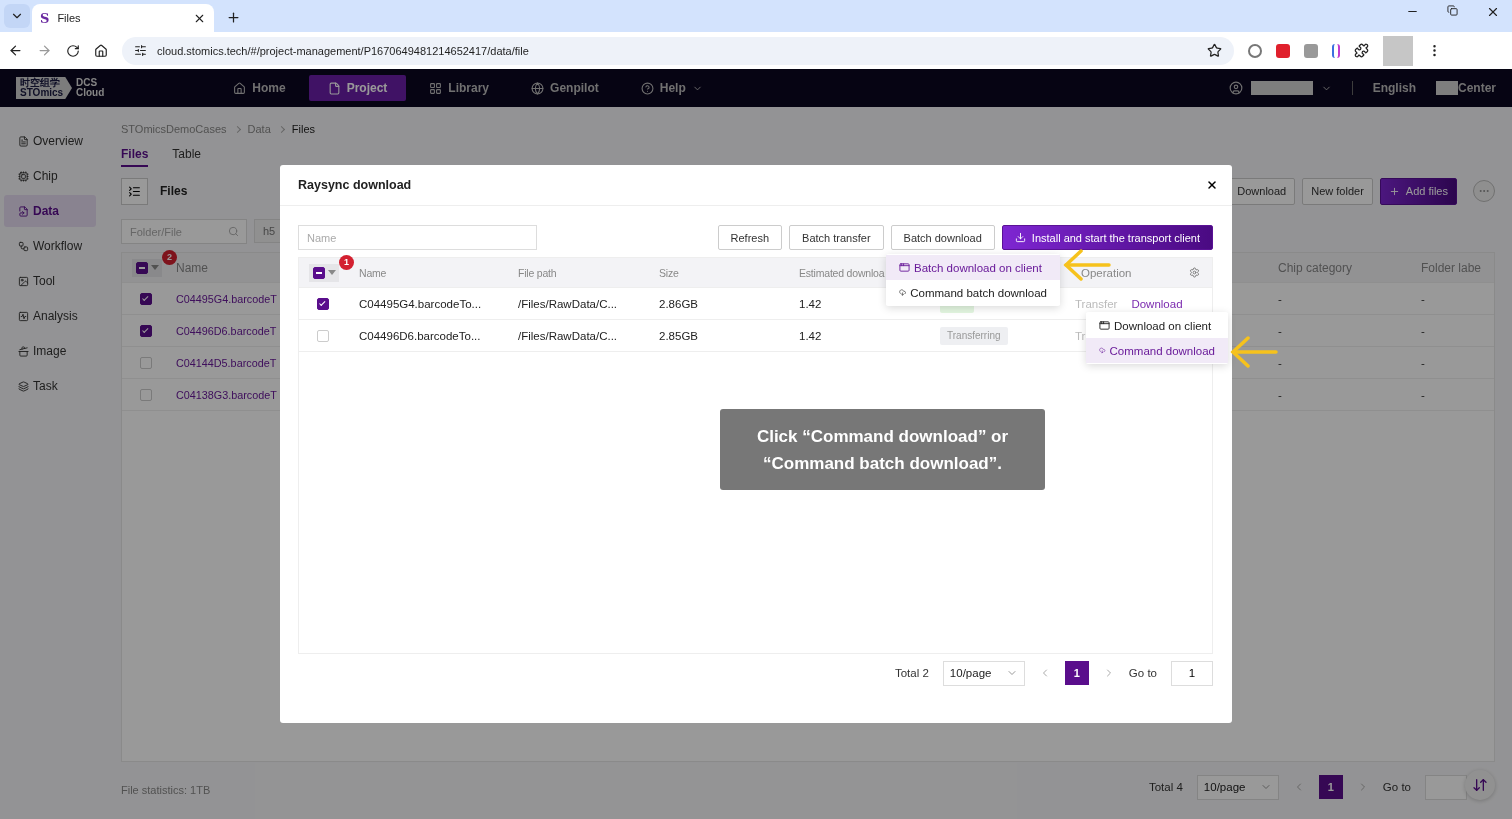  I want to click on column-header: Name, so click(373, 272).